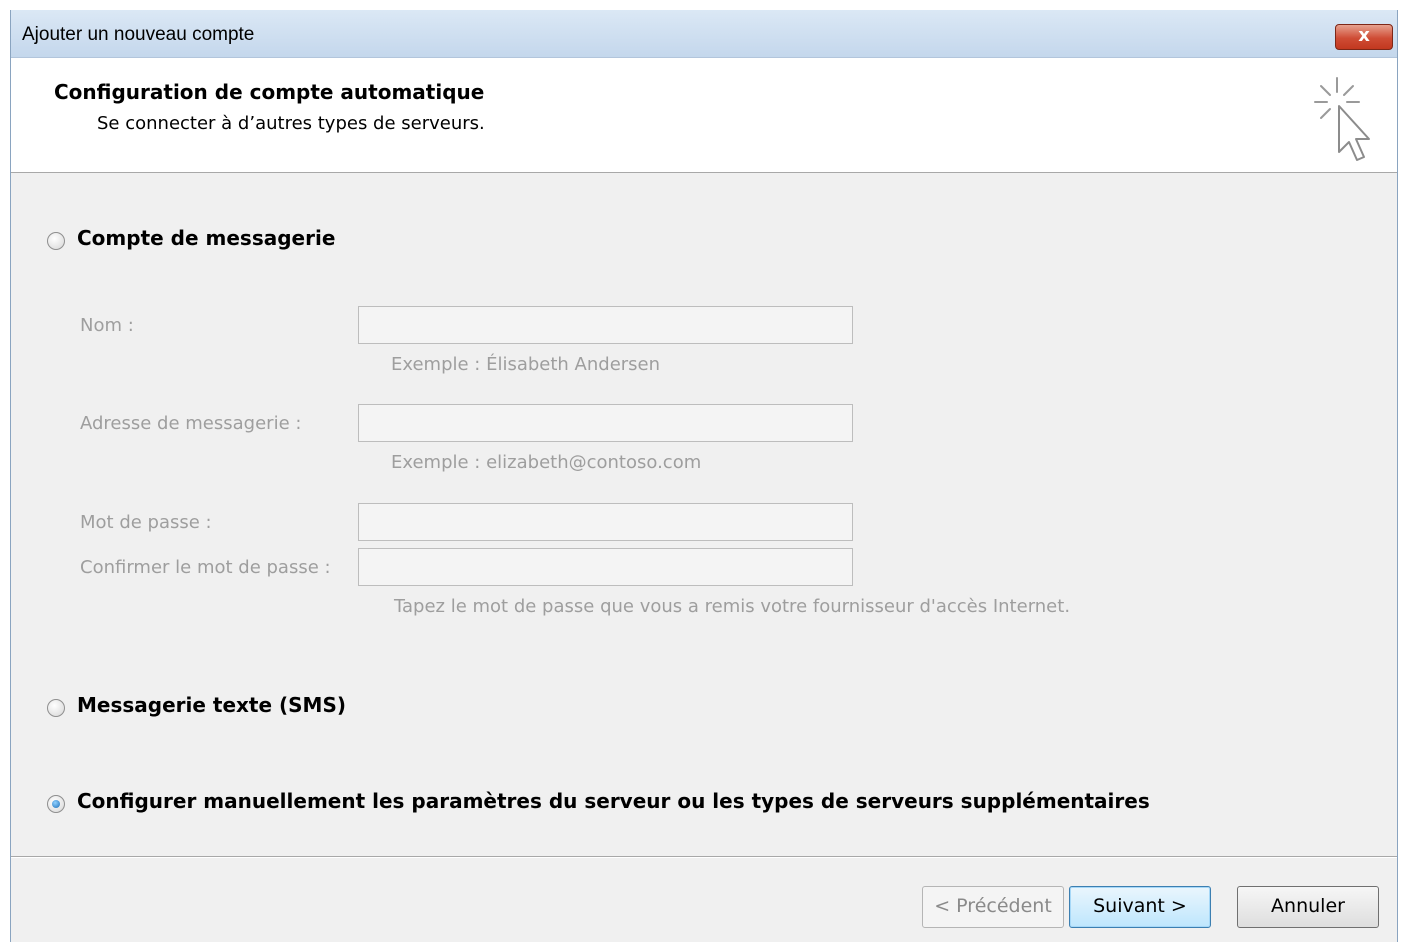 This screenshot has height=942, width=1408. Describe the element at coordinates (993, 907) in the screenshot. I see `back-button: < Précédent` at that location.